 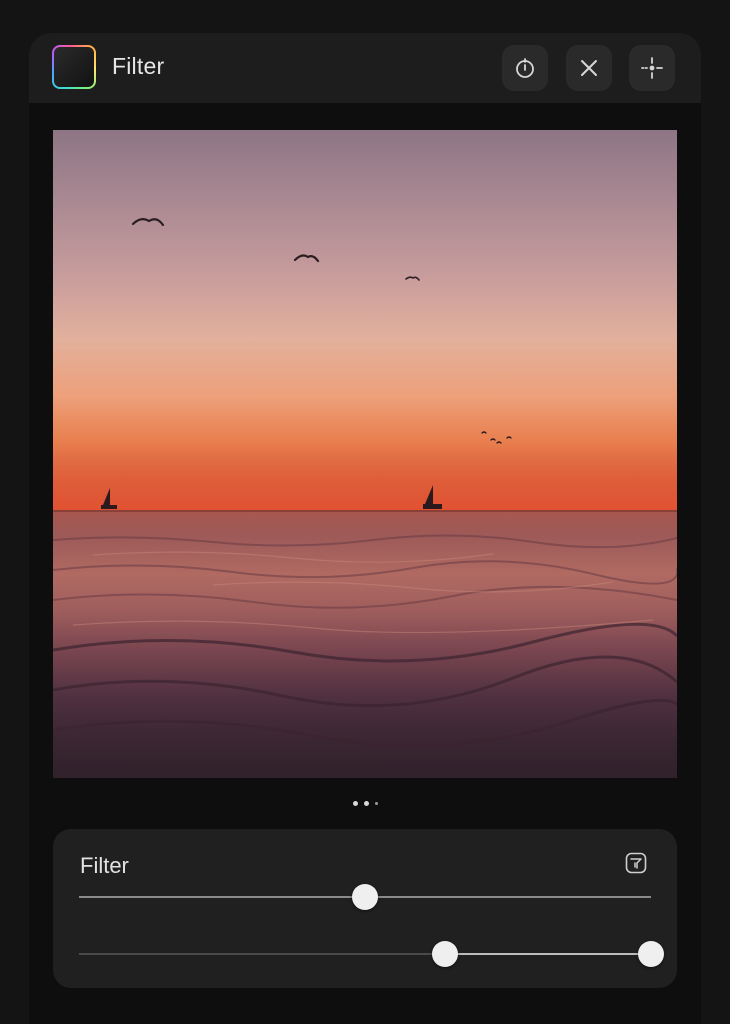 I want to click on filter-panel: Filter, so click(x=365, y=908).